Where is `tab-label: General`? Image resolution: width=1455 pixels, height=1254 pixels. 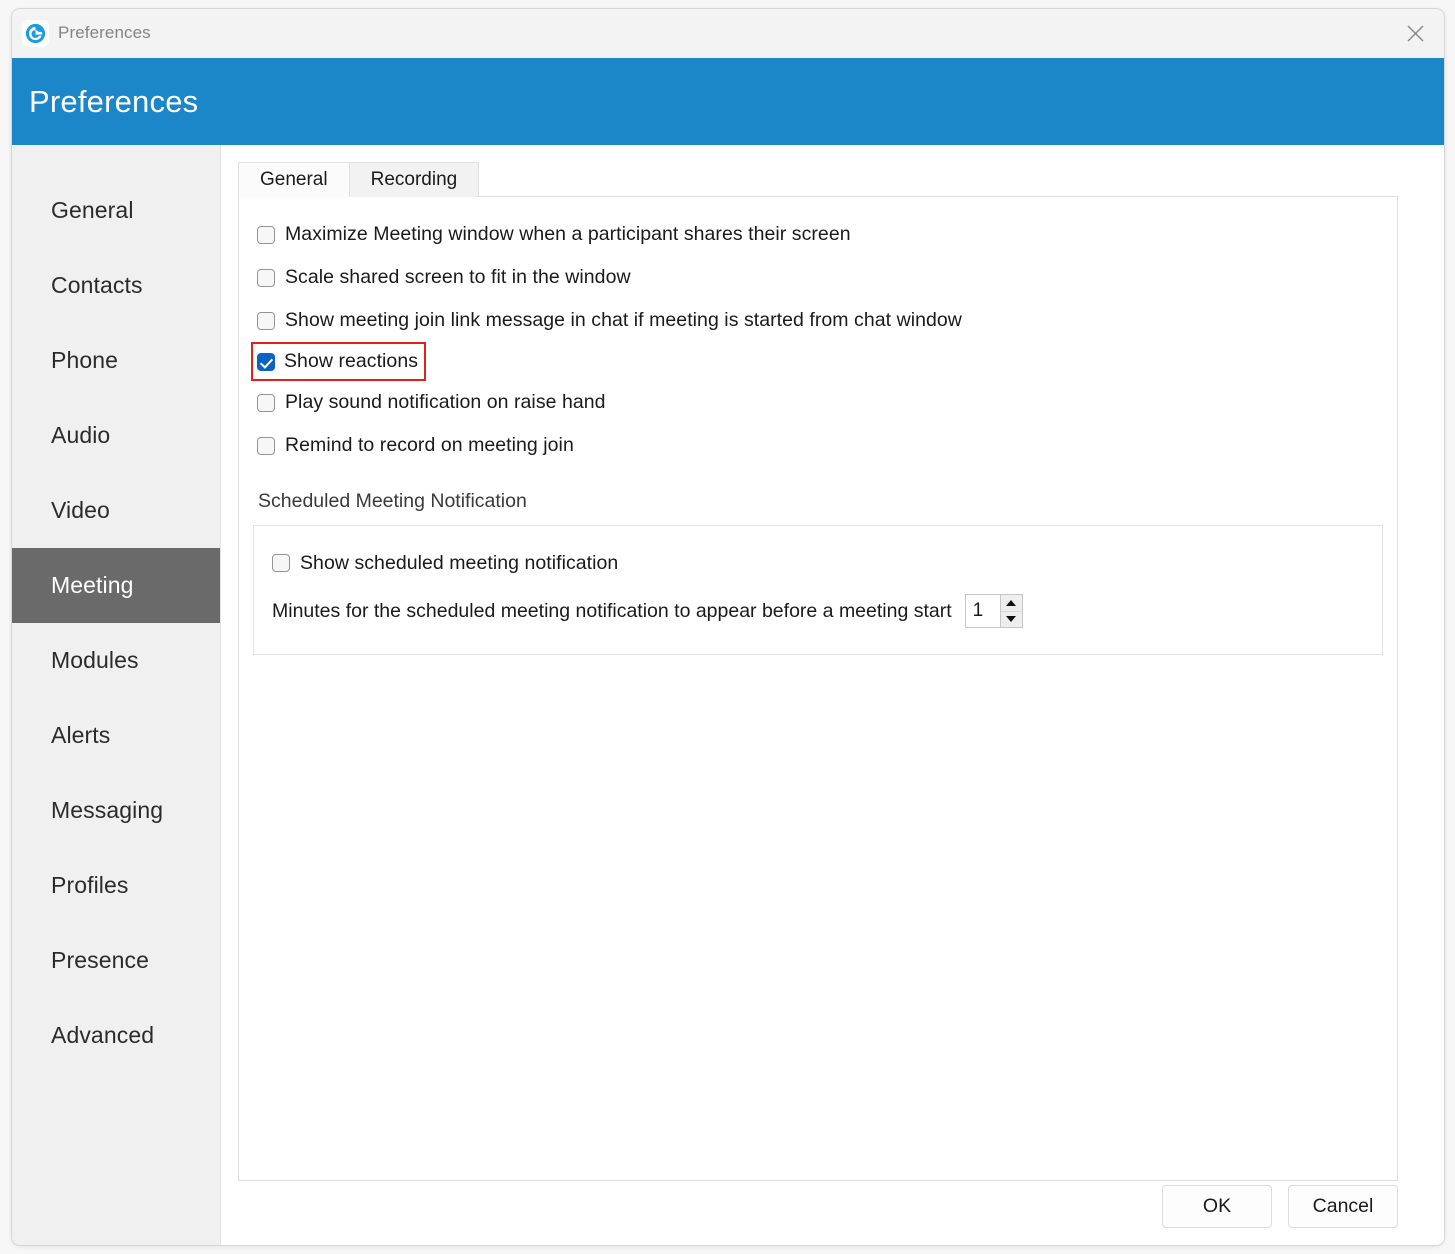 tab-label: General is located at coordinates (294, 179).